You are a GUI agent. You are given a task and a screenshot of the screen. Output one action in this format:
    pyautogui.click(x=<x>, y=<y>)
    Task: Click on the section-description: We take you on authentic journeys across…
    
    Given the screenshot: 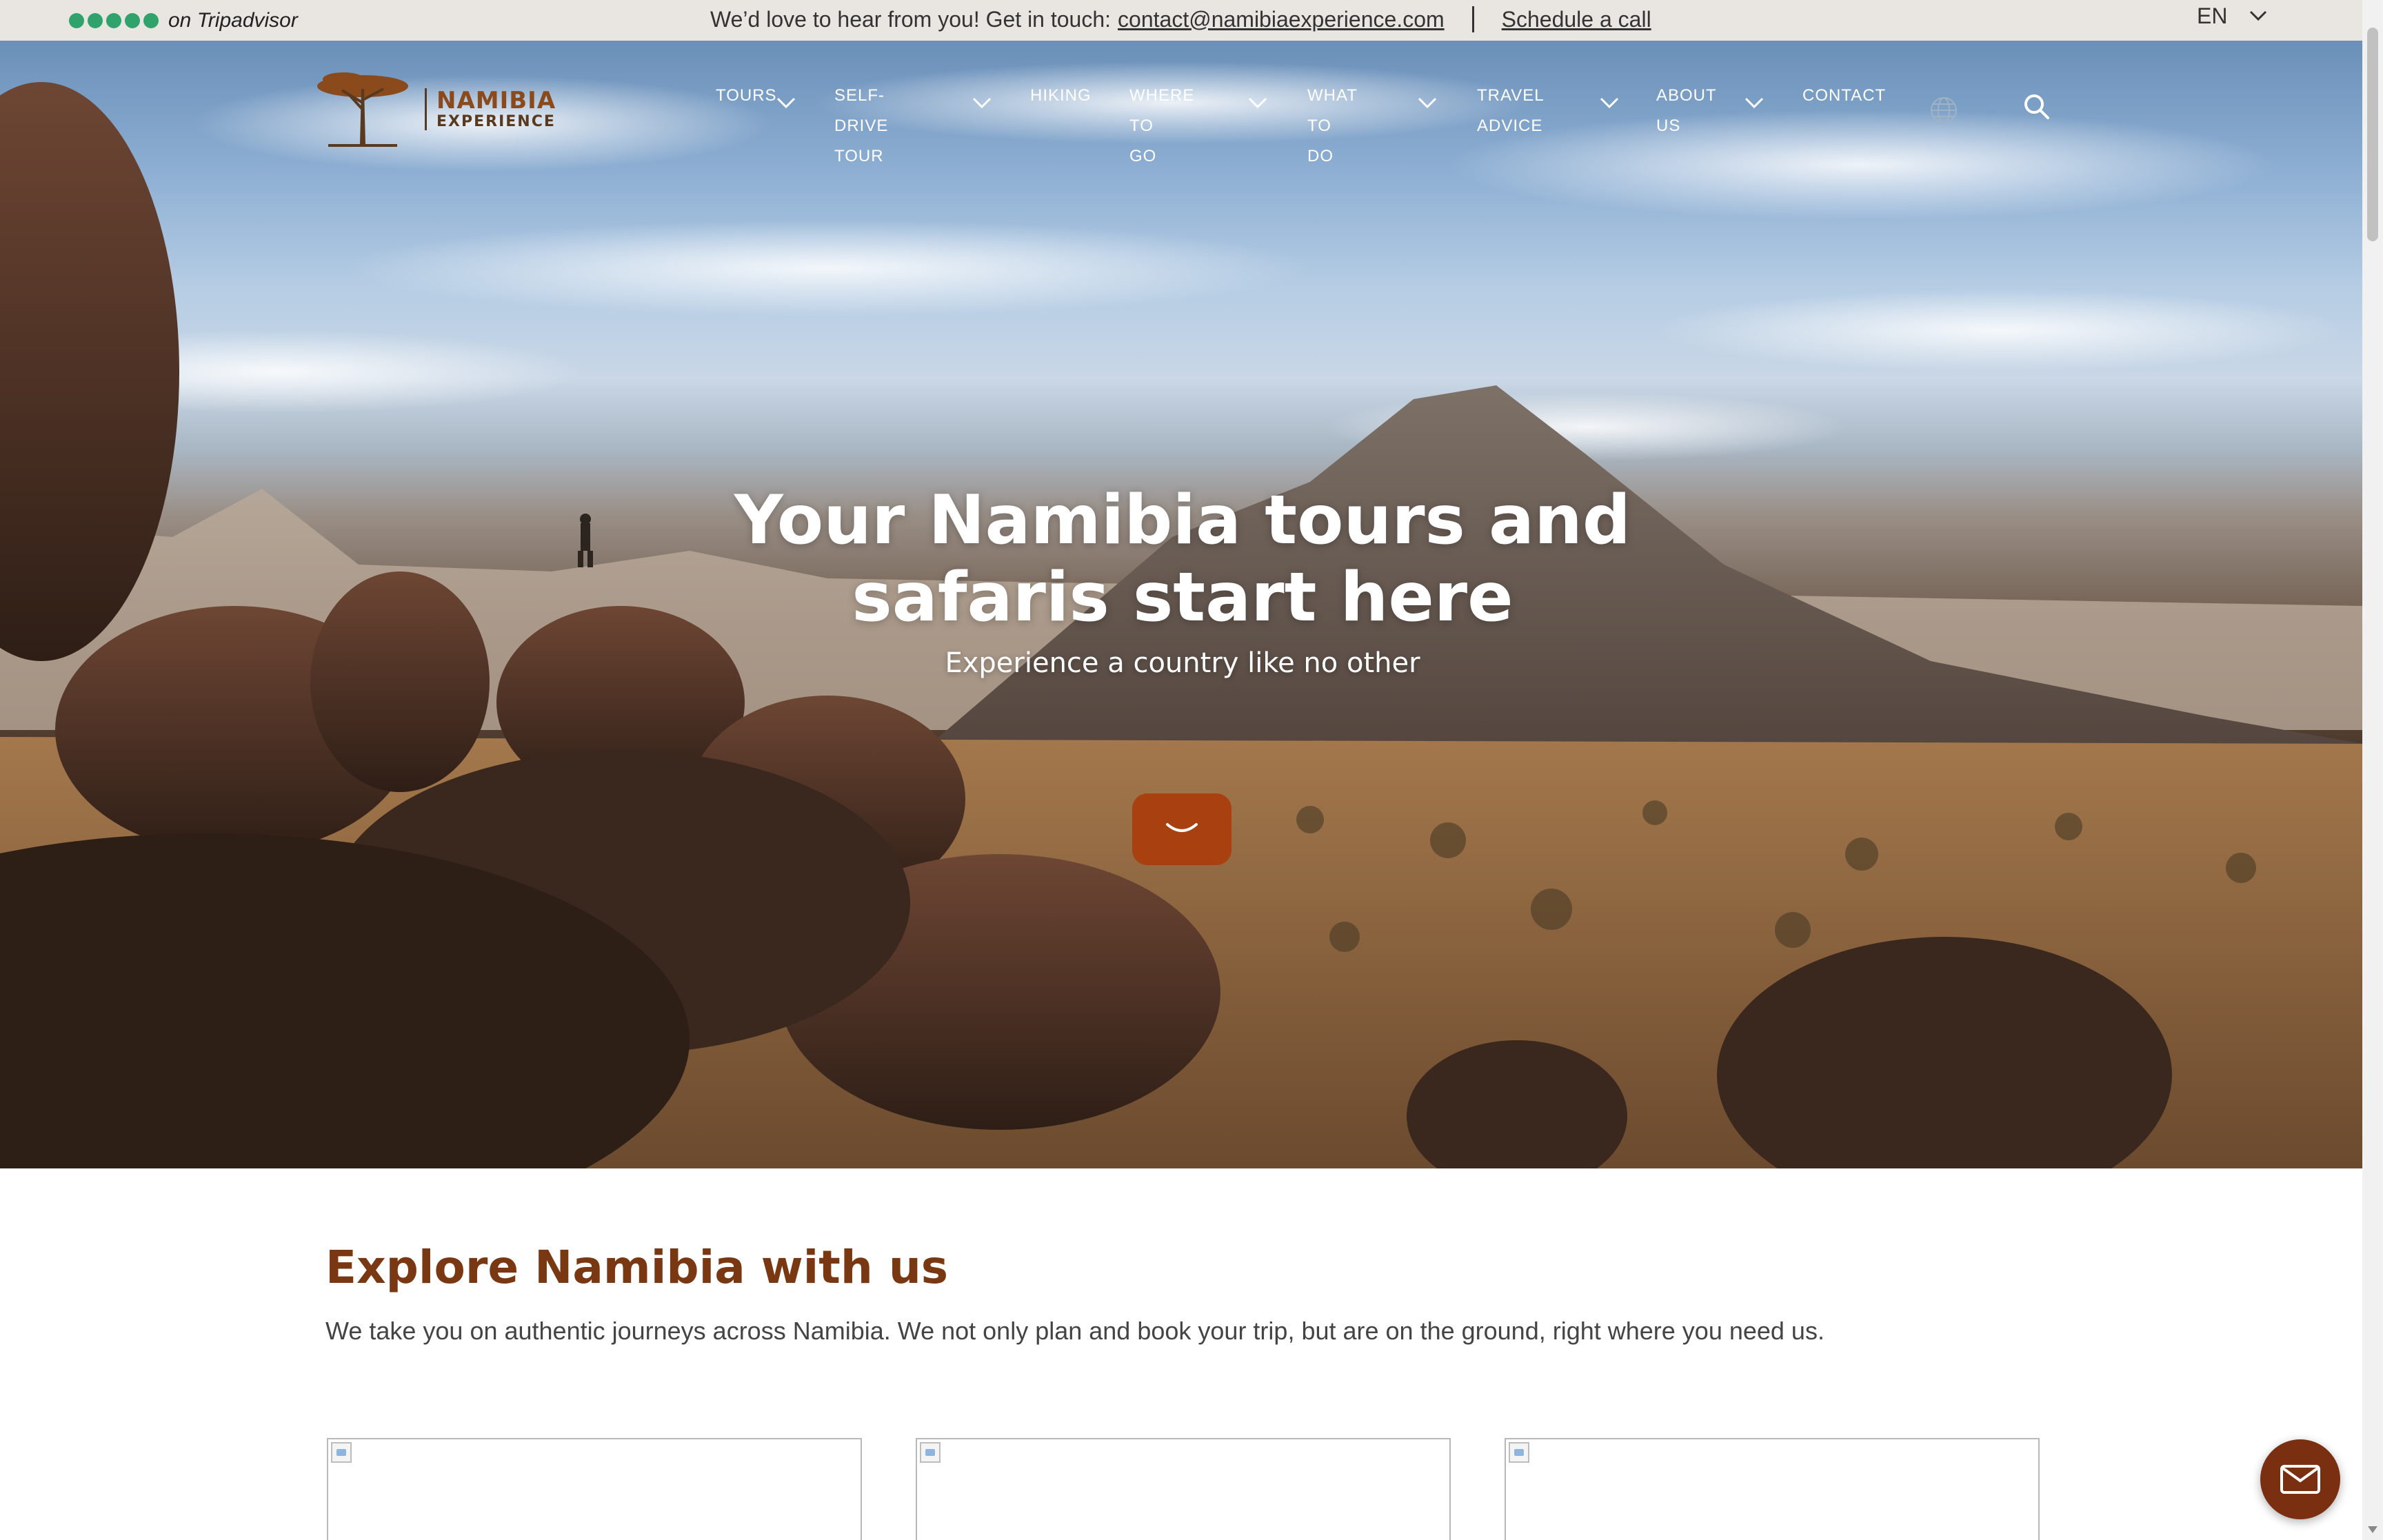 What is the action you would take?
    pyautogui.click(x=1074, y=1331)
    